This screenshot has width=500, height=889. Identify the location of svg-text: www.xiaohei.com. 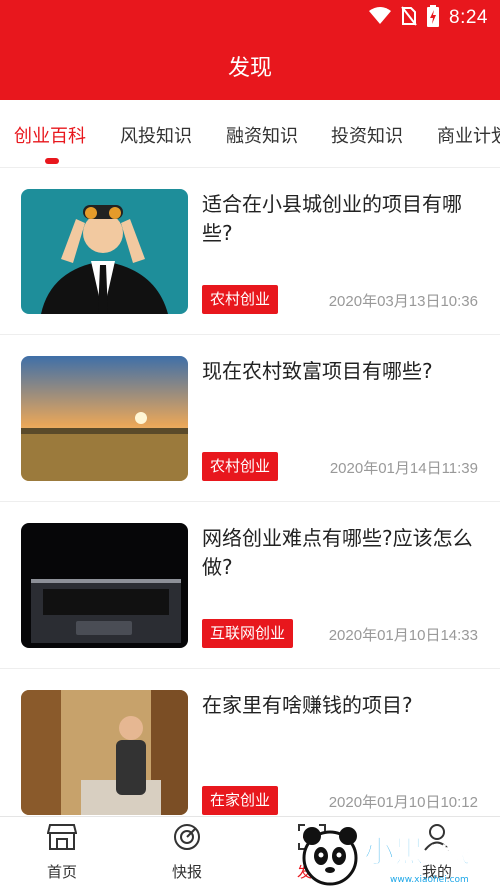
(429, 880).